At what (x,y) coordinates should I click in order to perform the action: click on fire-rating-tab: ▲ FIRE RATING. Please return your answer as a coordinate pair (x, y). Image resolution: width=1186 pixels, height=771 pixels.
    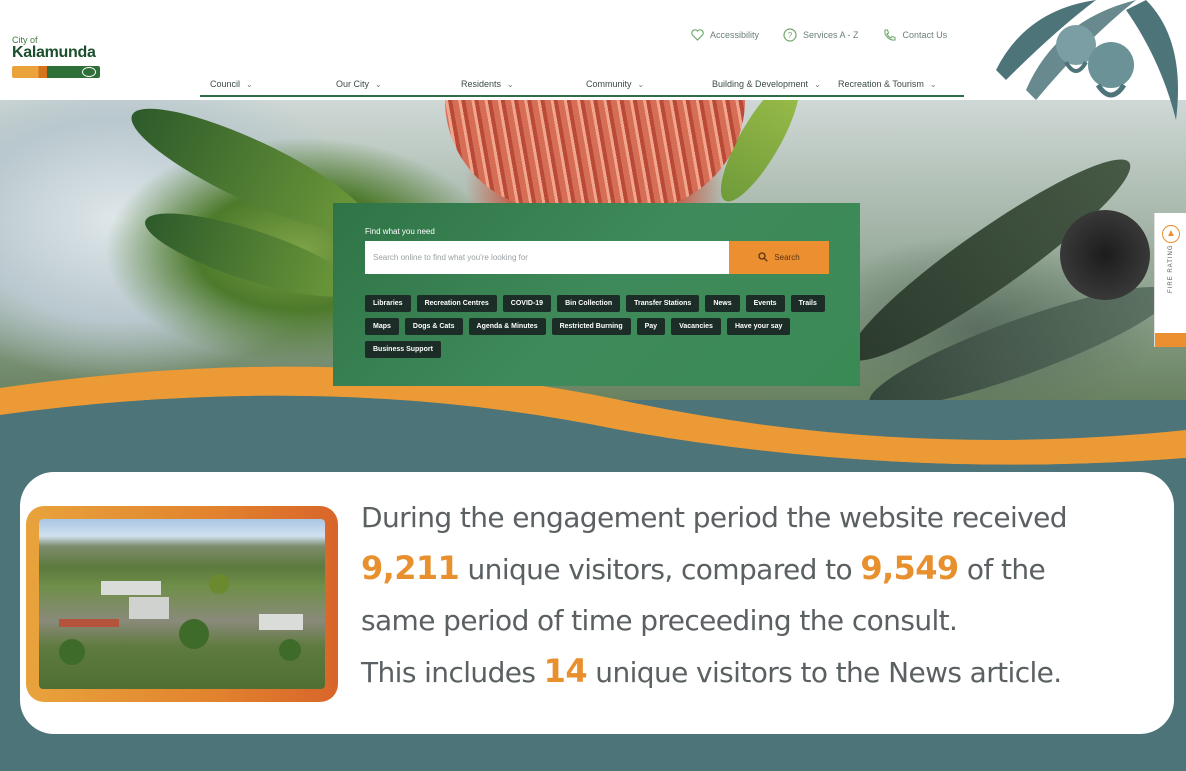
    Looking at the image, I should click on (1170, 280).